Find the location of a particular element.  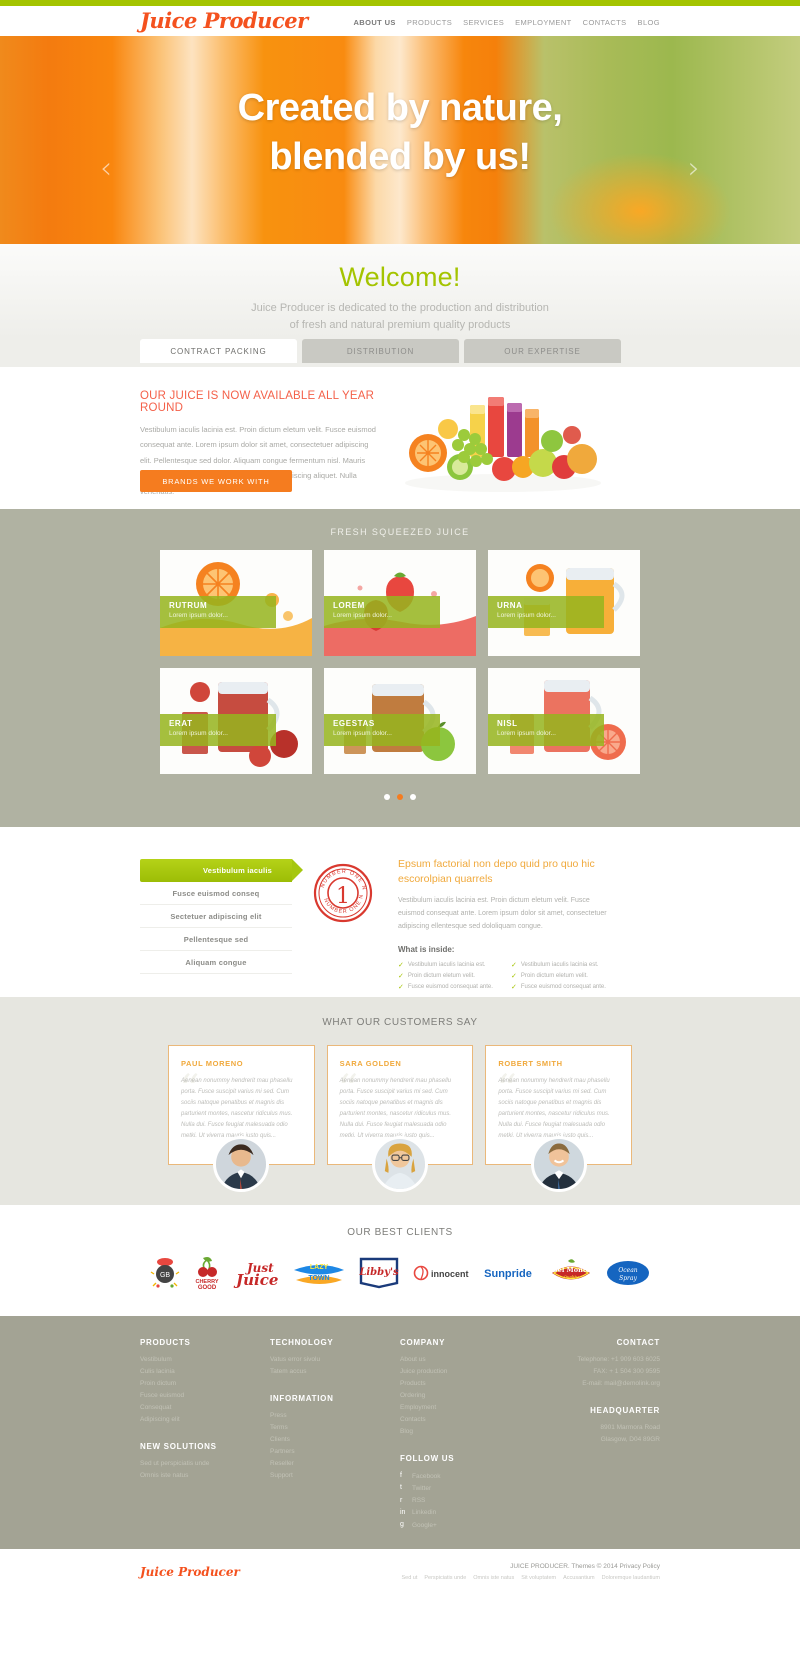

client-logo-just-juice: Just Juice is located at coordinates (256, 1273).